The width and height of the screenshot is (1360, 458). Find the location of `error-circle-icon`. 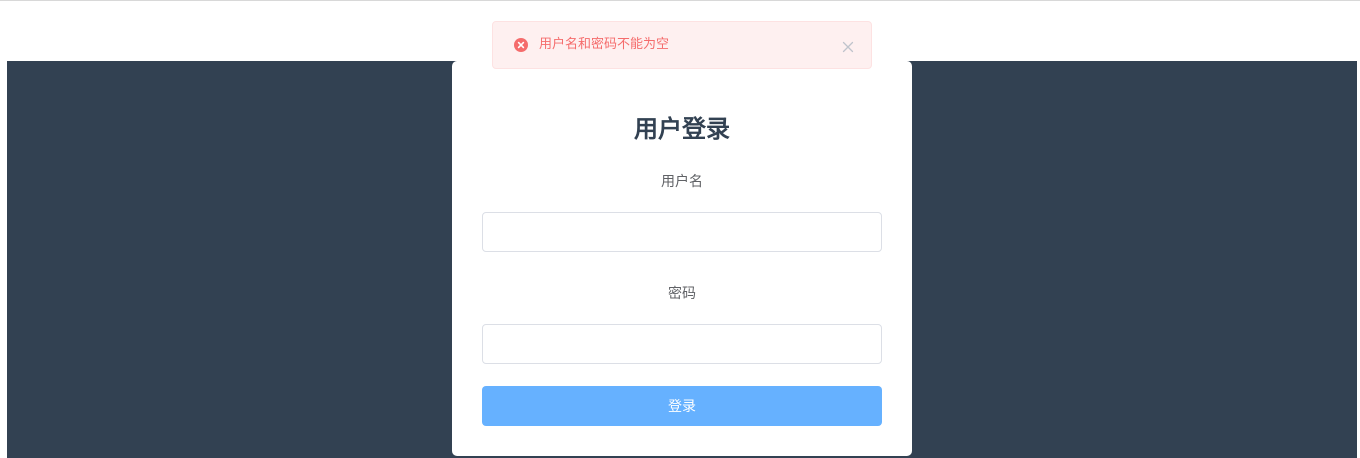

error-circle-icon is located at coordinates (521, 45).